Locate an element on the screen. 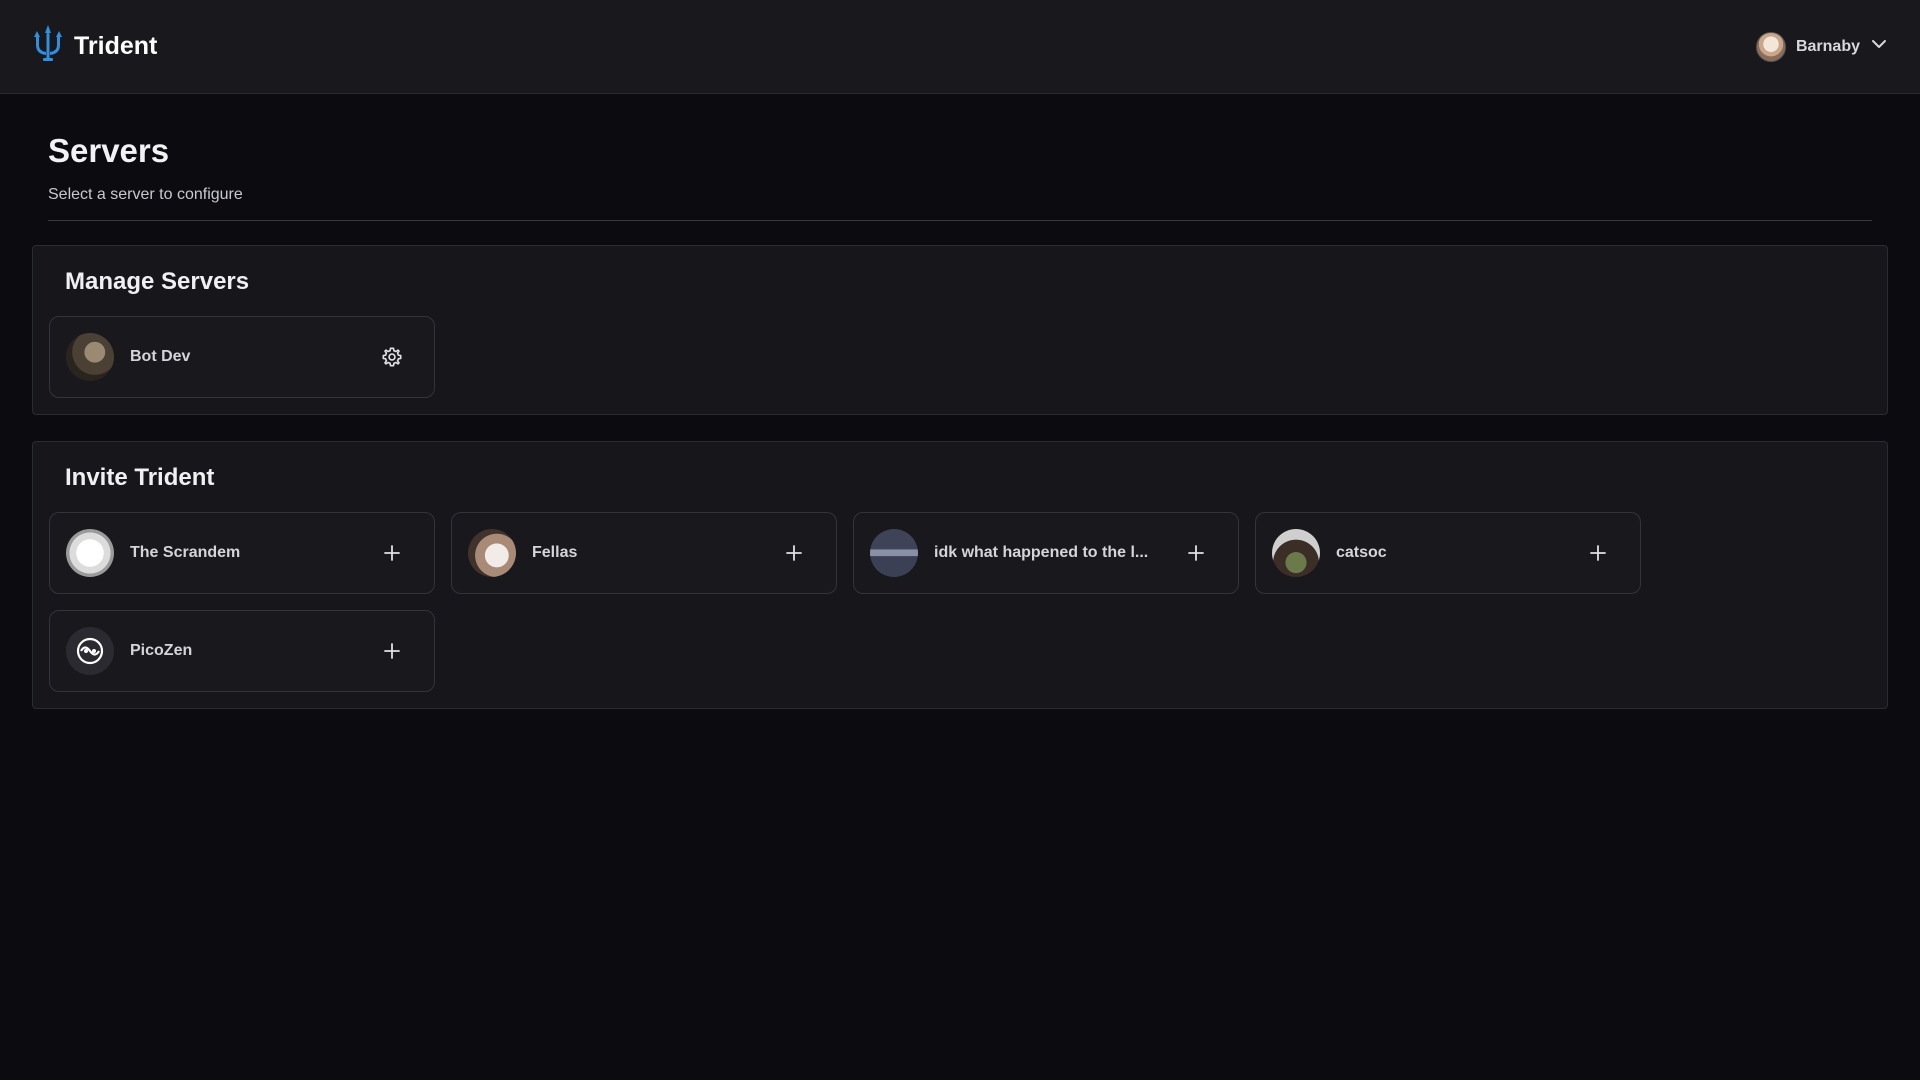  server-name: Fellas is located at coordinates (555, 552).